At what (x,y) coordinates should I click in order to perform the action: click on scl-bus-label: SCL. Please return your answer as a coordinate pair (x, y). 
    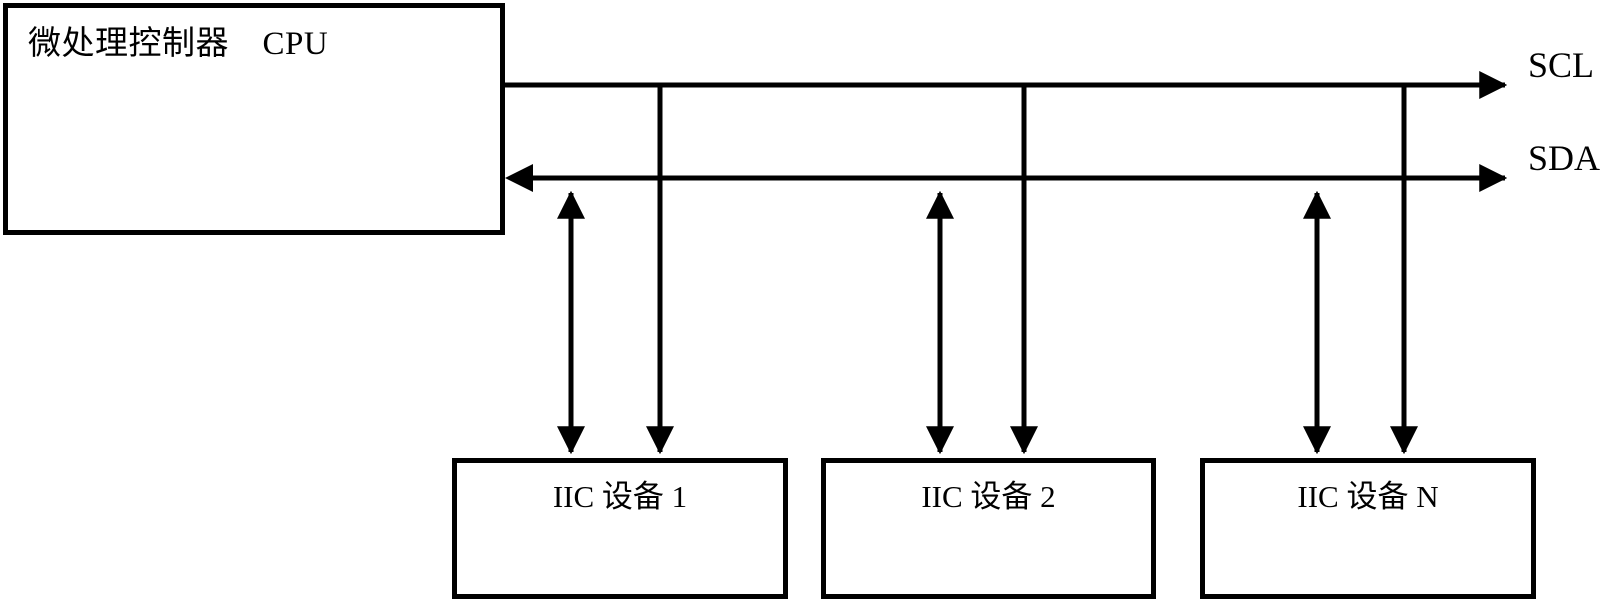
    Looking at the image, I should click on (1561, 65).